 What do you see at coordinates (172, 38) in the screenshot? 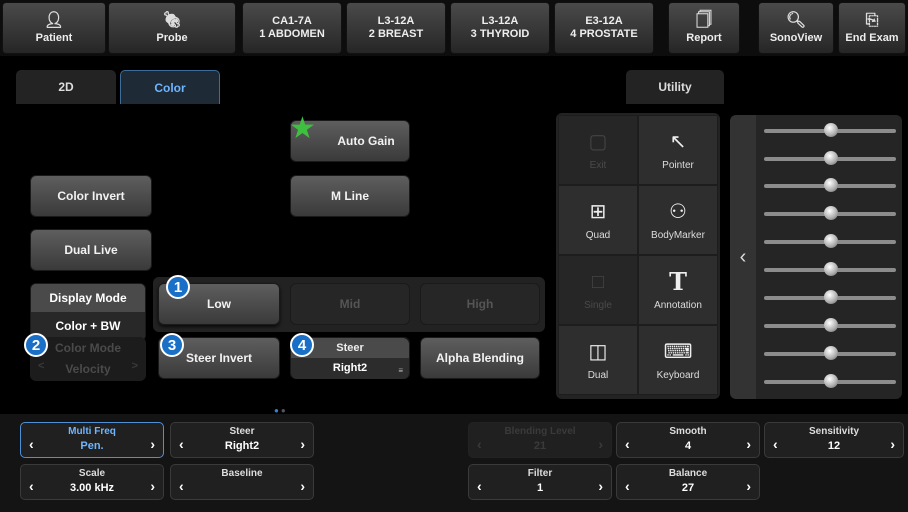
I see `probe-label: Probe` at bounding box center [172, 38].